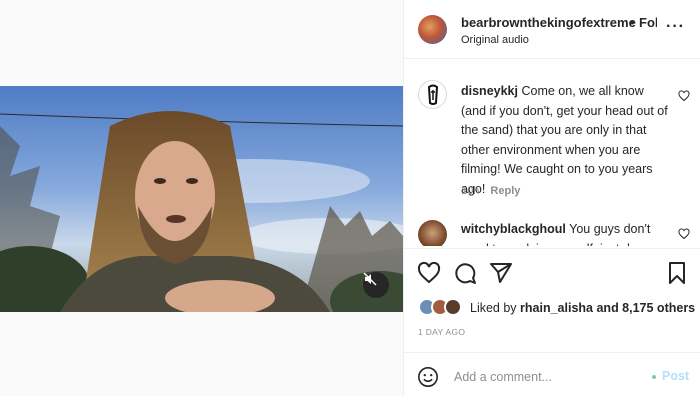 The width and height of the screenshot is (700, 396). Describe the element at coordinates (470, 191) in the screenshot. I see `comment-time: 10h` at that location.